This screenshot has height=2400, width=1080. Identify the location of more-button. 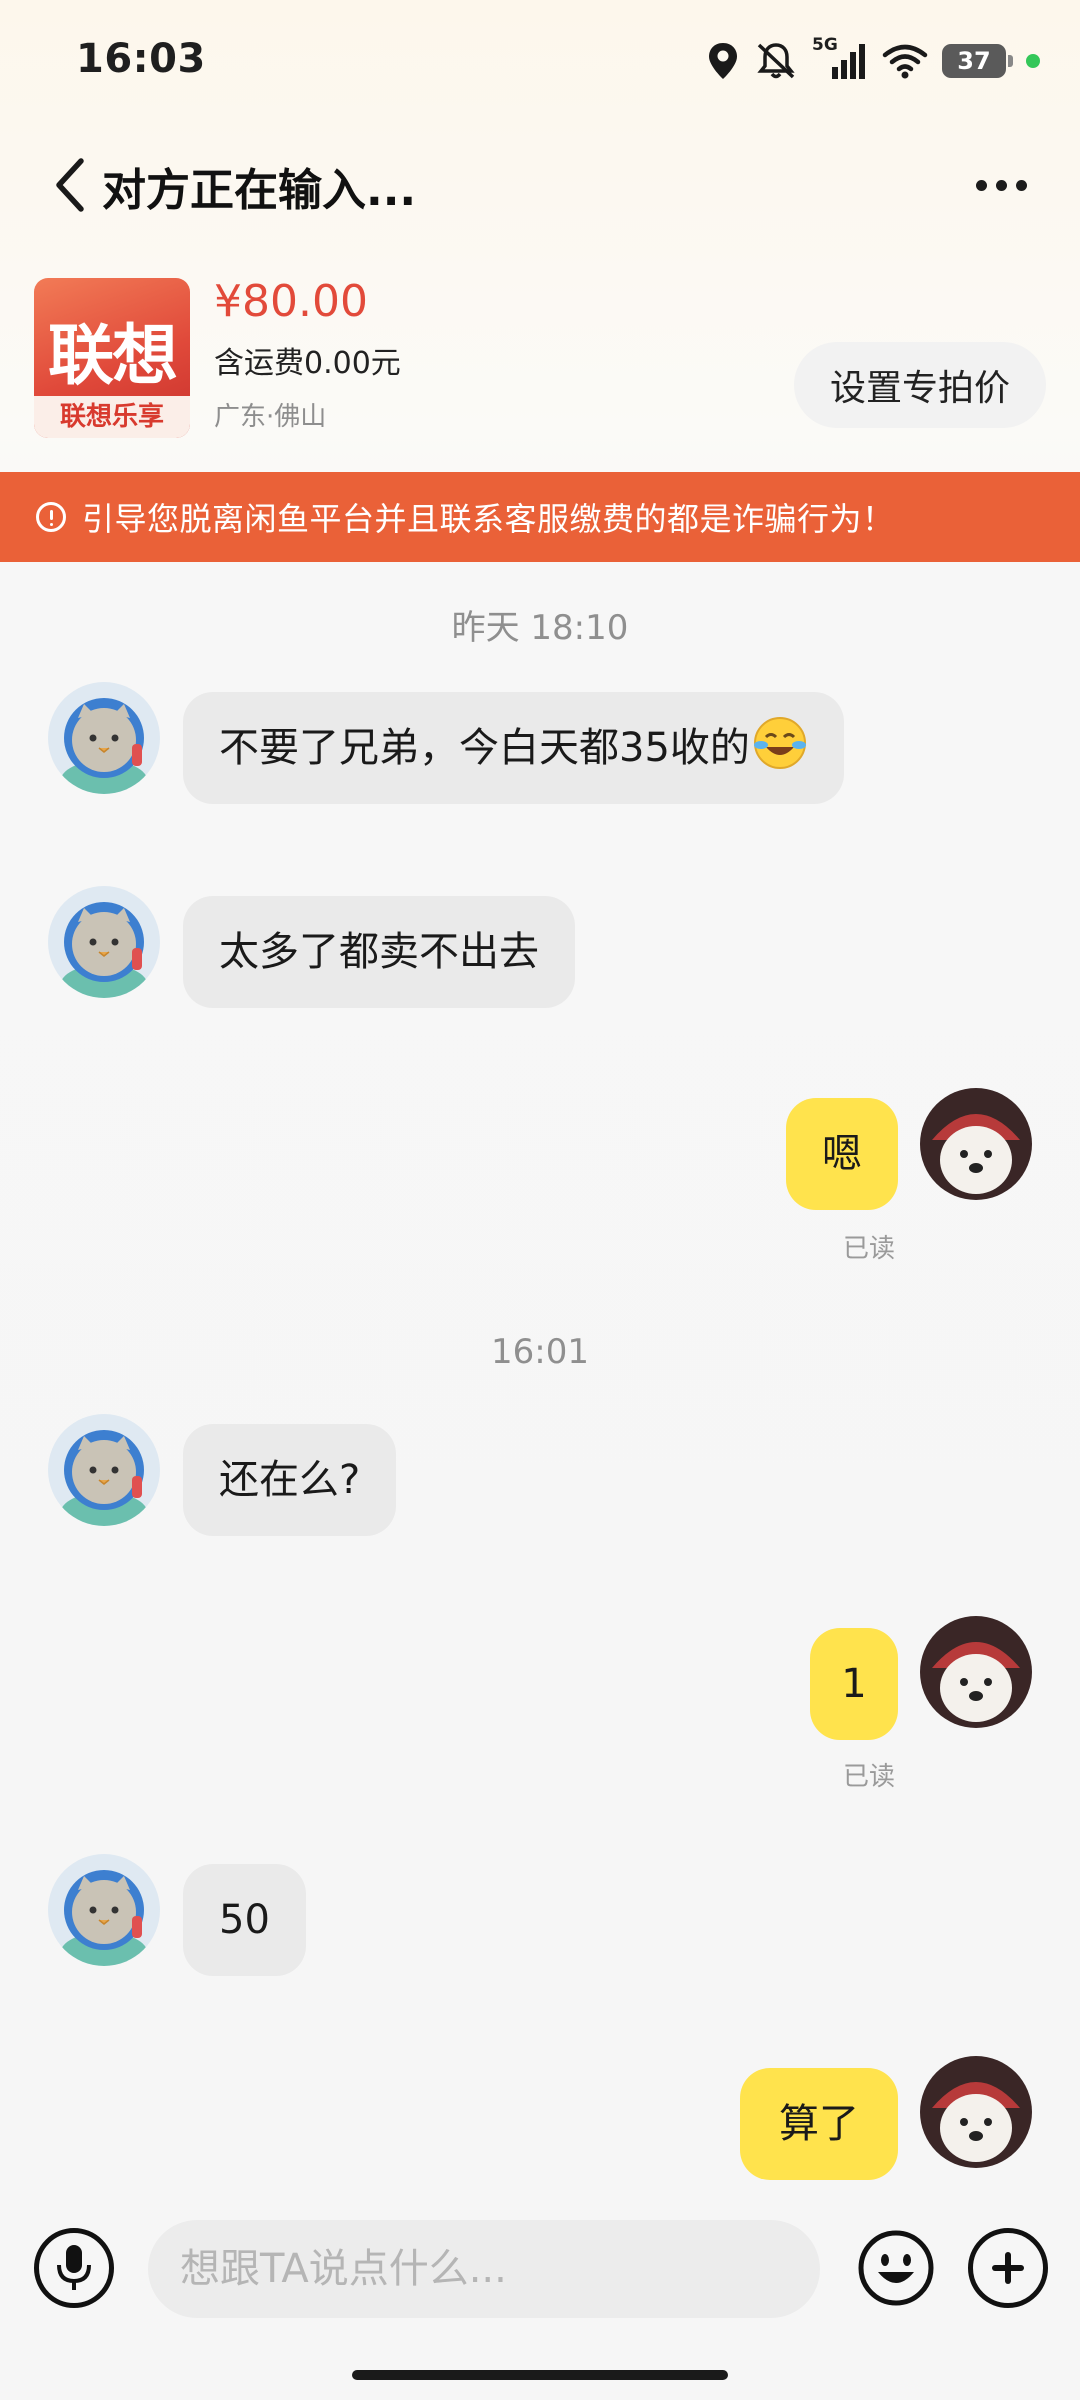
(1001, 185).